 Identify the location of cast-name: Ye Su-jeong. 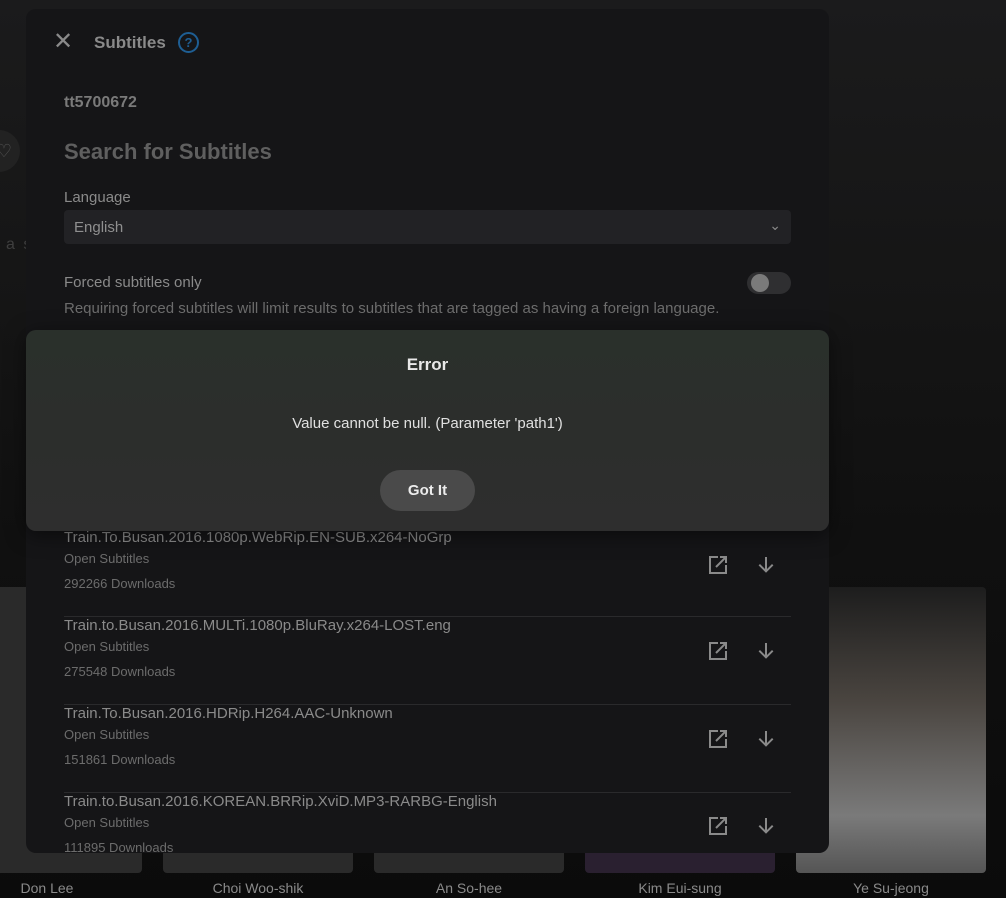
(891, 888).